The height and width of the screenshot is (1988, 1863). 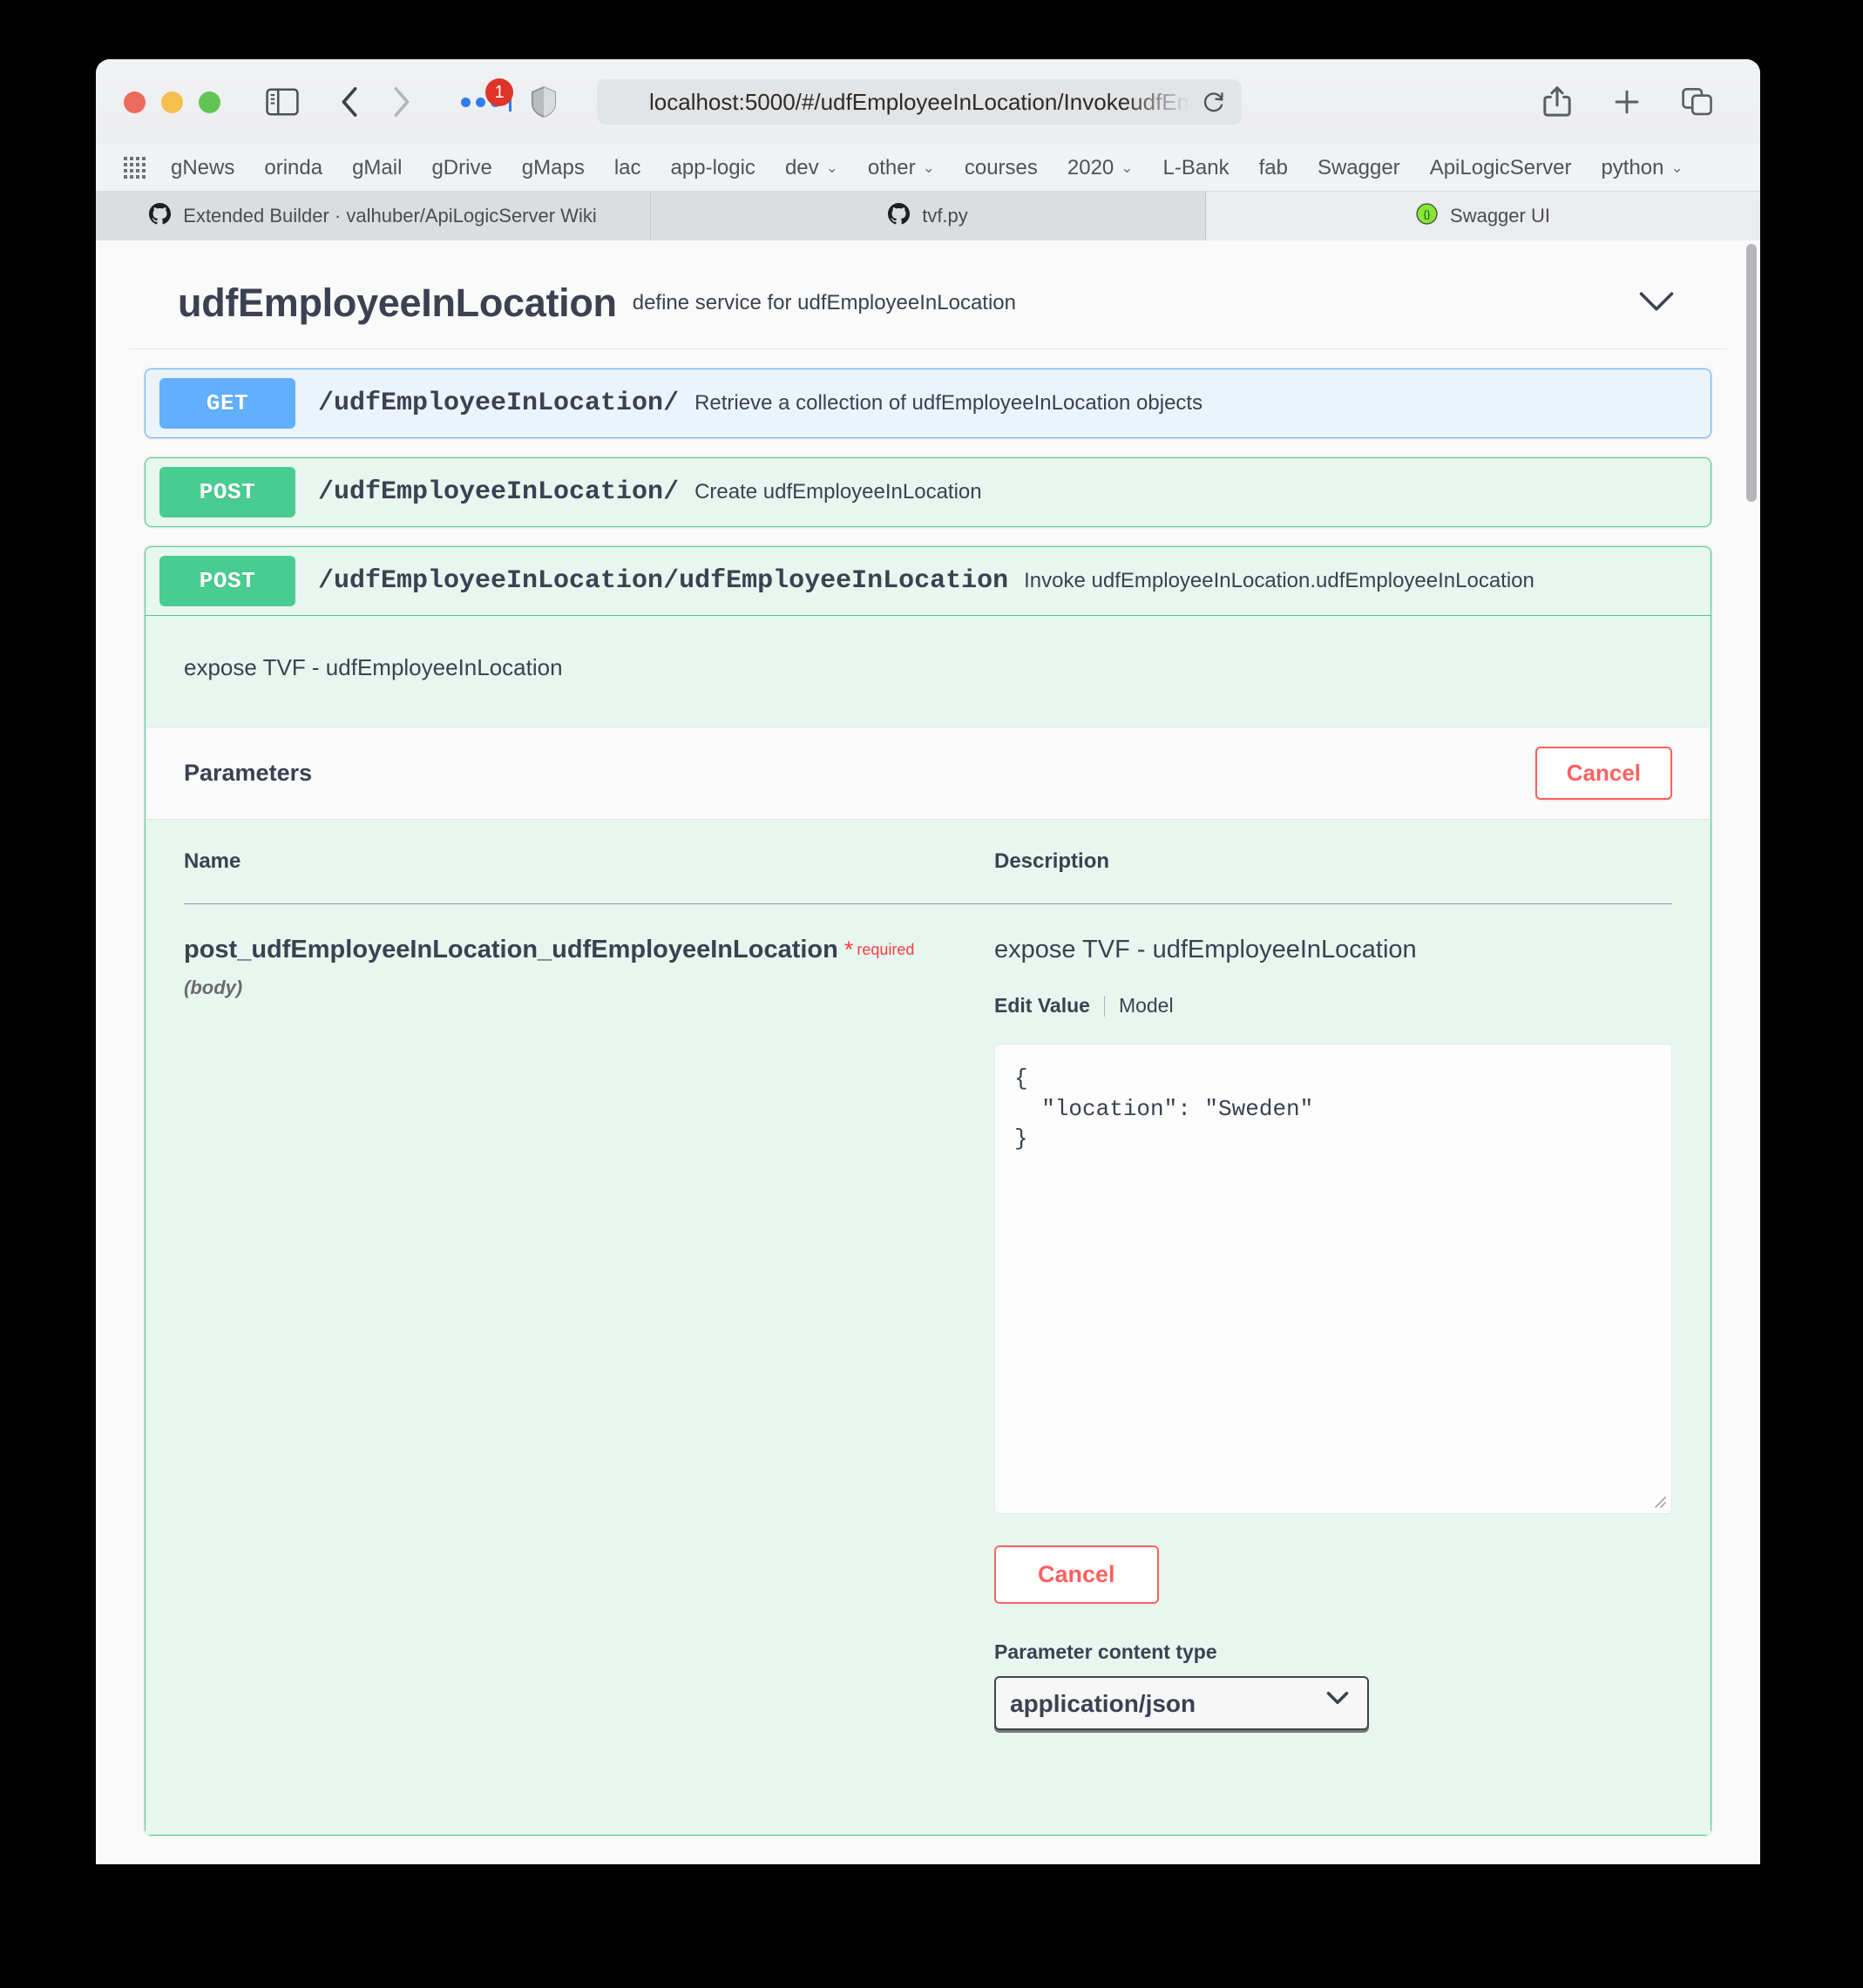 What do you see at coordinates (838, 492) in the screenshot?
I see `operation-summary-text: Create udfEmployeeInLocation` at bounding box center [838, 492].